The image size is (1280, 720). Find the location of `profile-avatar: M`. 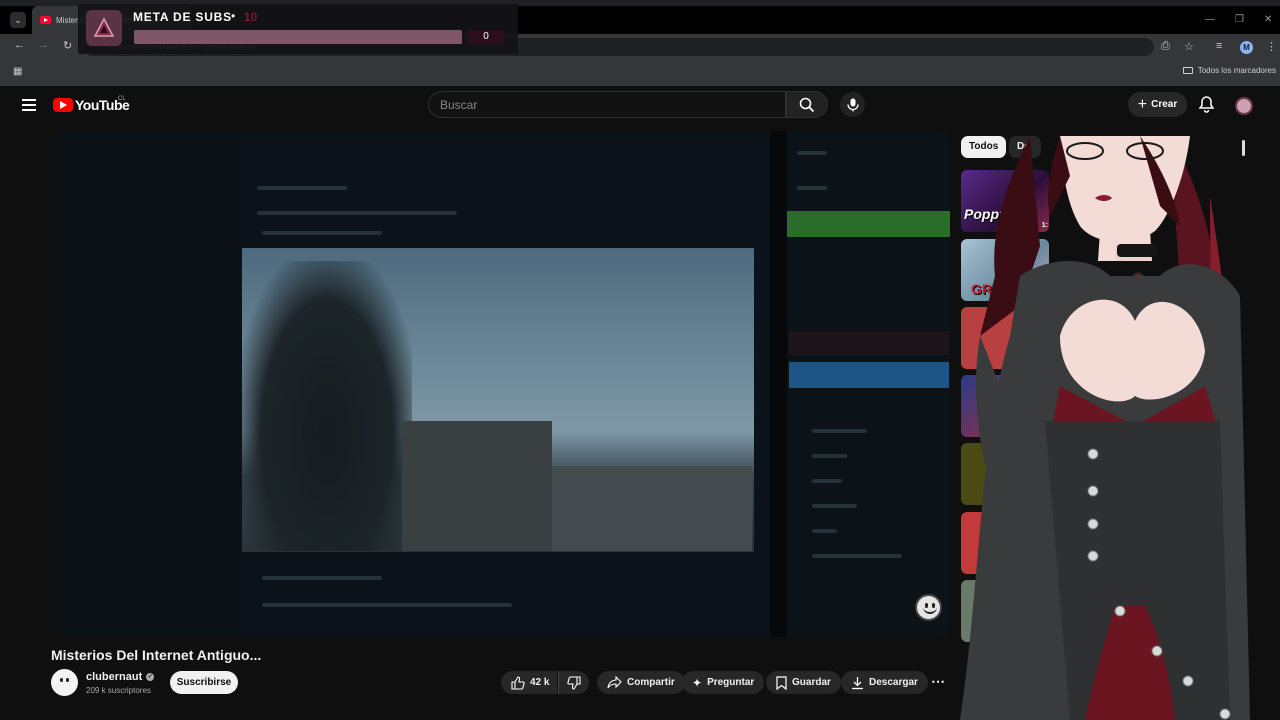

profile-avatar: M is located at coordinates (1246, 47).